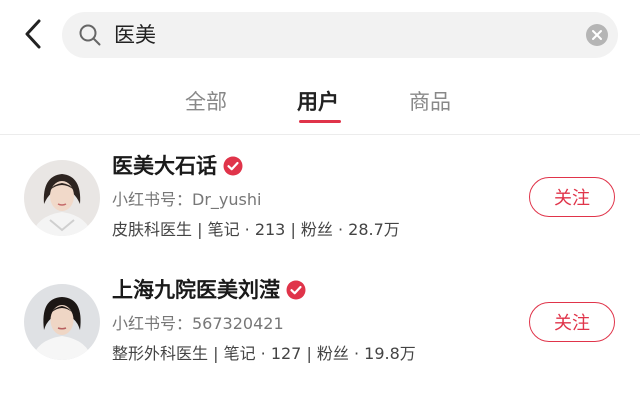 The width and height of the screenshot is (640, 403). What do you see at coordinates (198, 323) in the screenshot?
I see `user-id: 小红书号：567320421` at bounding box center [198, 323].